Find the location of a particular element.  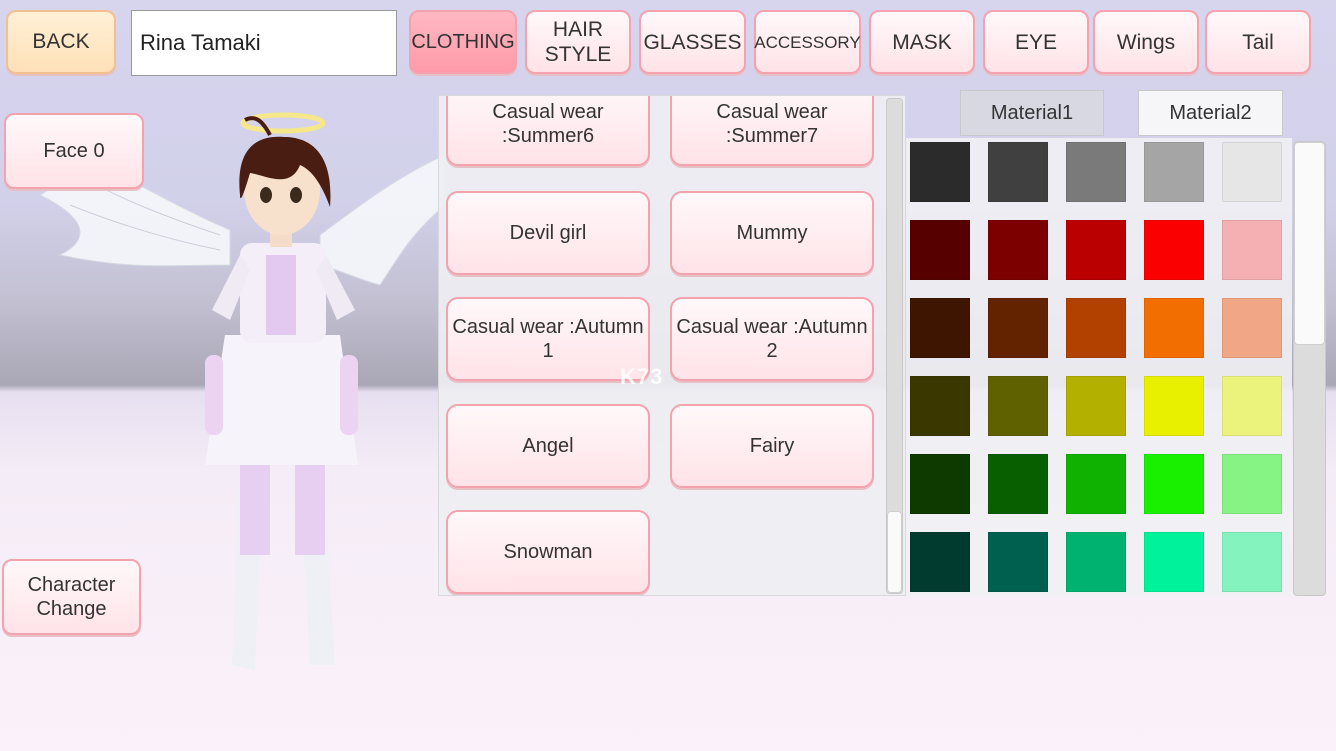

watermark-logo: K73 is located at coordinates (642, 376).